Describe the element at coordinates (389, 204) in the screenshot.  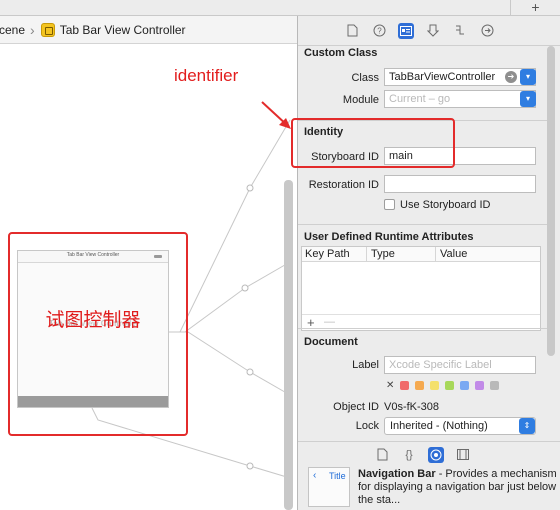
I see `use-storyboard-id-checkbox` at that location.